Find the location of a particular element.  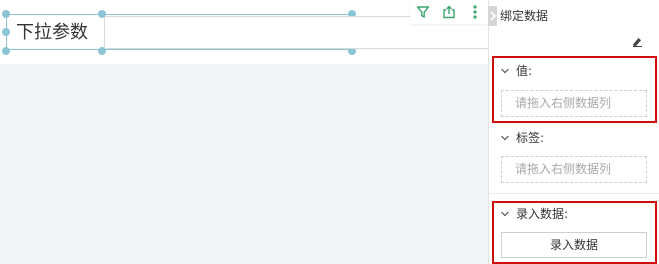

panel-title: 绑定数据 is located at coordinates (524, 16).